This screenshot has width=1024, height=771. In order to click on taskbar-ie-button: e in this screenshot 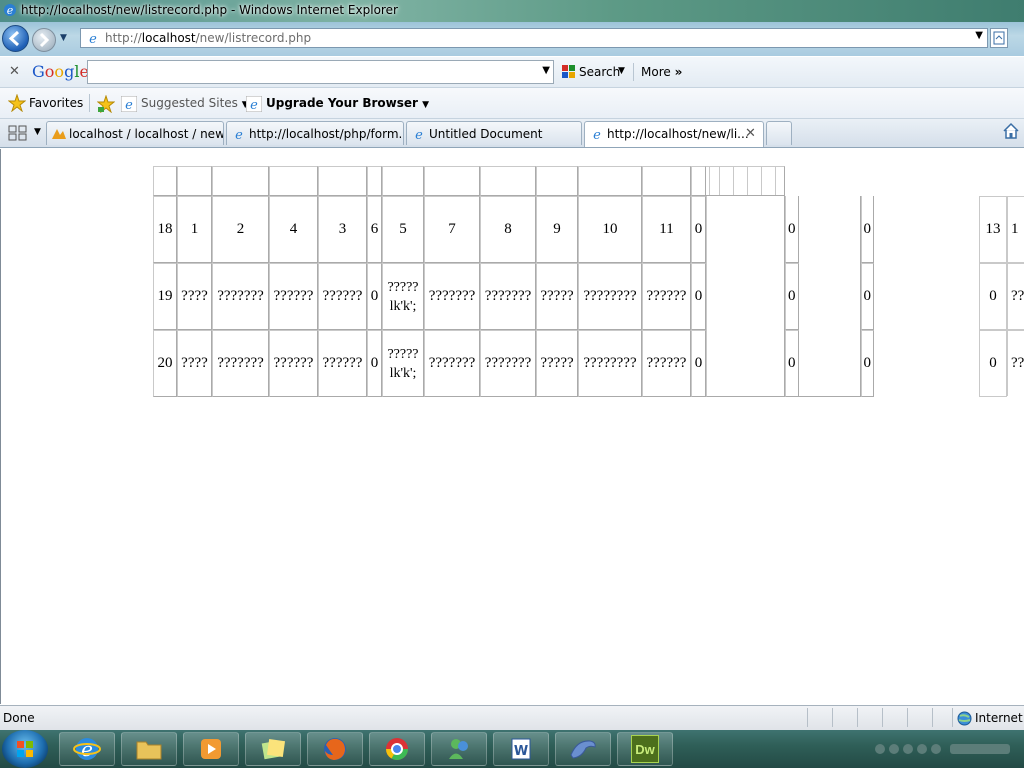, I will do `click(87, 749)`.